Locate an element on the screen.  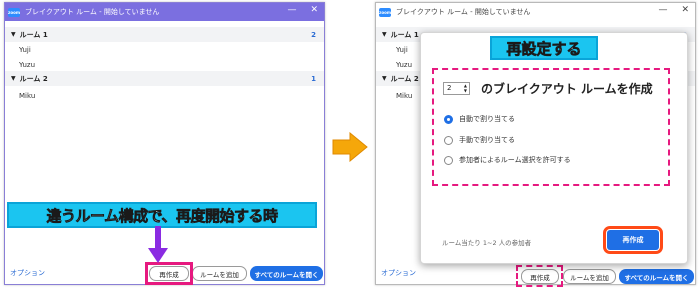
participants-per-room-text: ルーム当たり 1~2 人の参加者 is located at coordinates (487, 243).